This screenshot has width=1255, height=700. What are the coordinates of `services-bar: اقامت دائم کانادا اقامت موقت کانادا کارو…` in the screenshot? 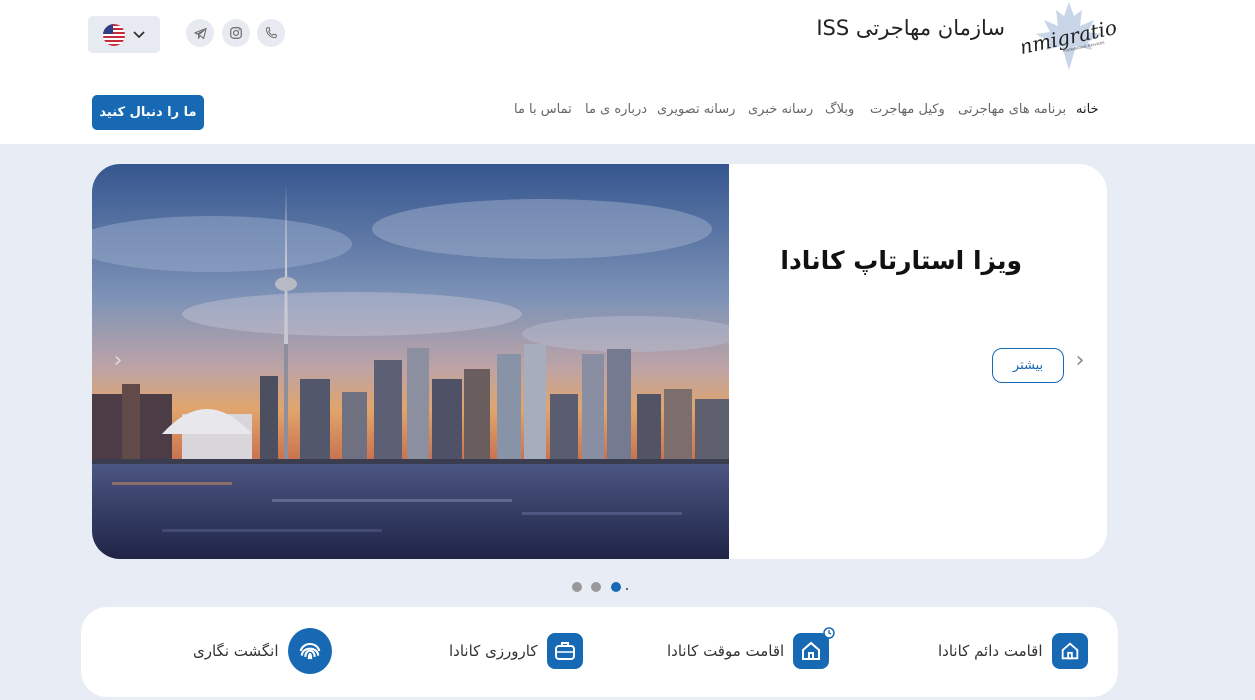 It's located at (599, 652).